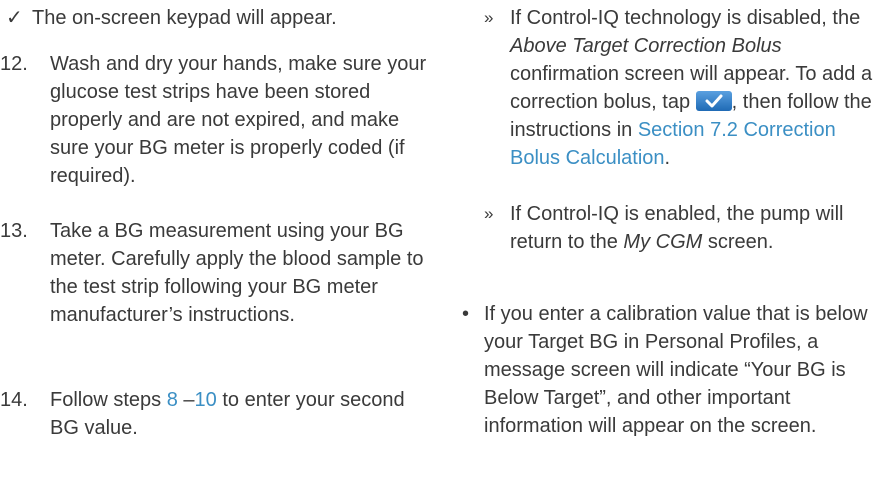 The image size is (881, 477). What do you see at coordinates (14, 231) in the screenshot?
I see `step-number: 13.` at bounding box center [14, 231].